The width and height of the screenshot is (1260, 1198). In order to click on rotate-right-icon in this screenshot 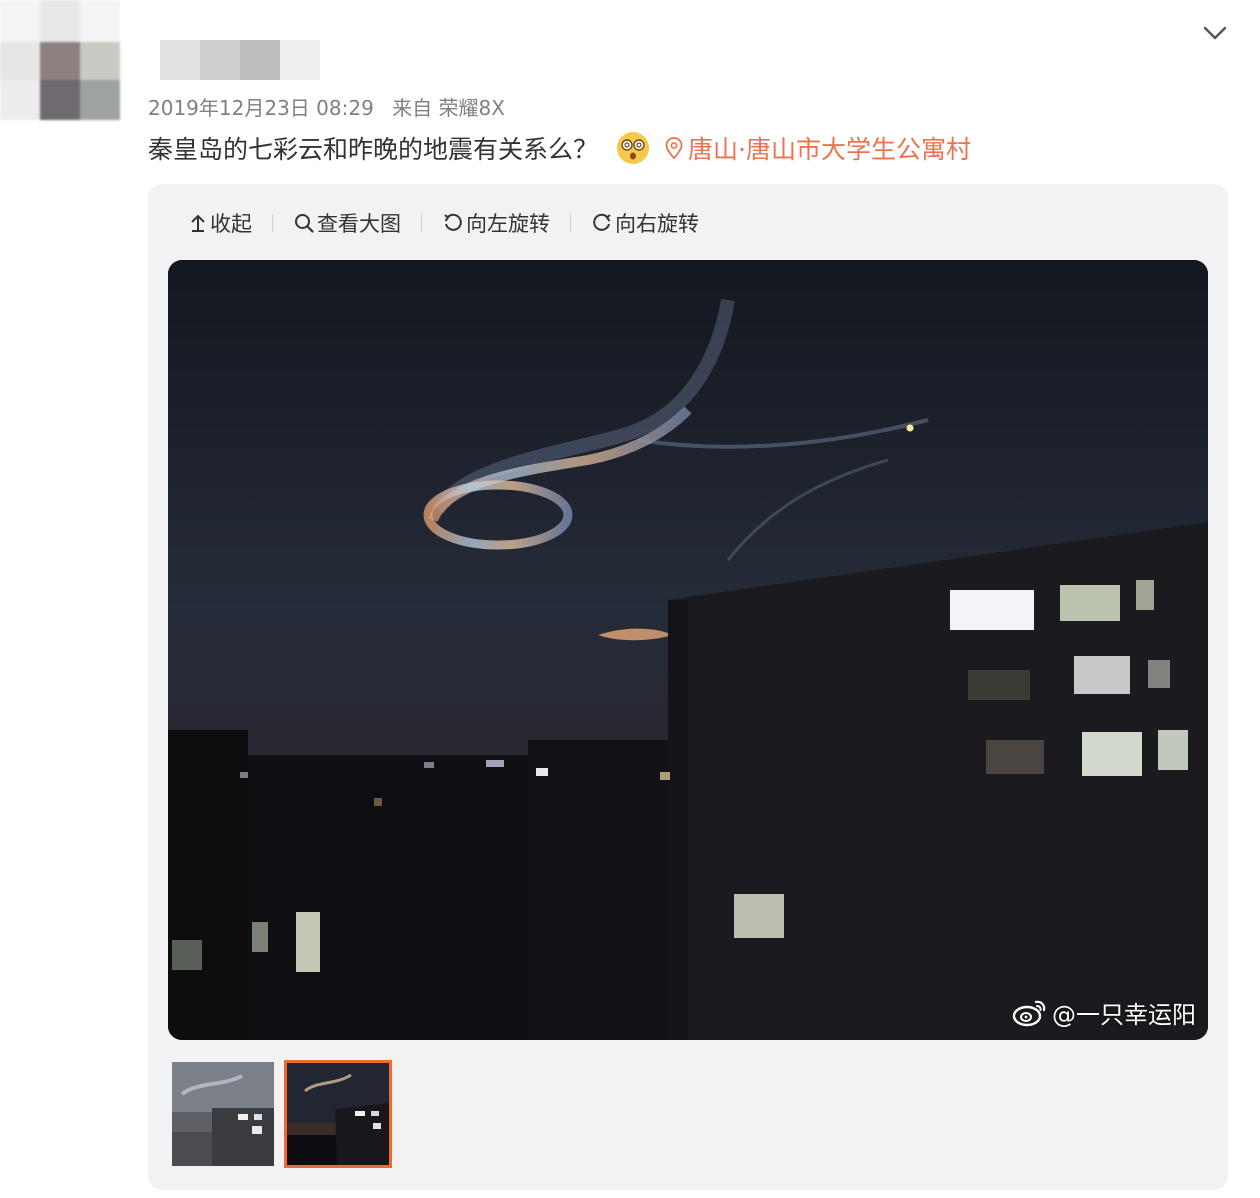, I will do `click(602, 222)`.